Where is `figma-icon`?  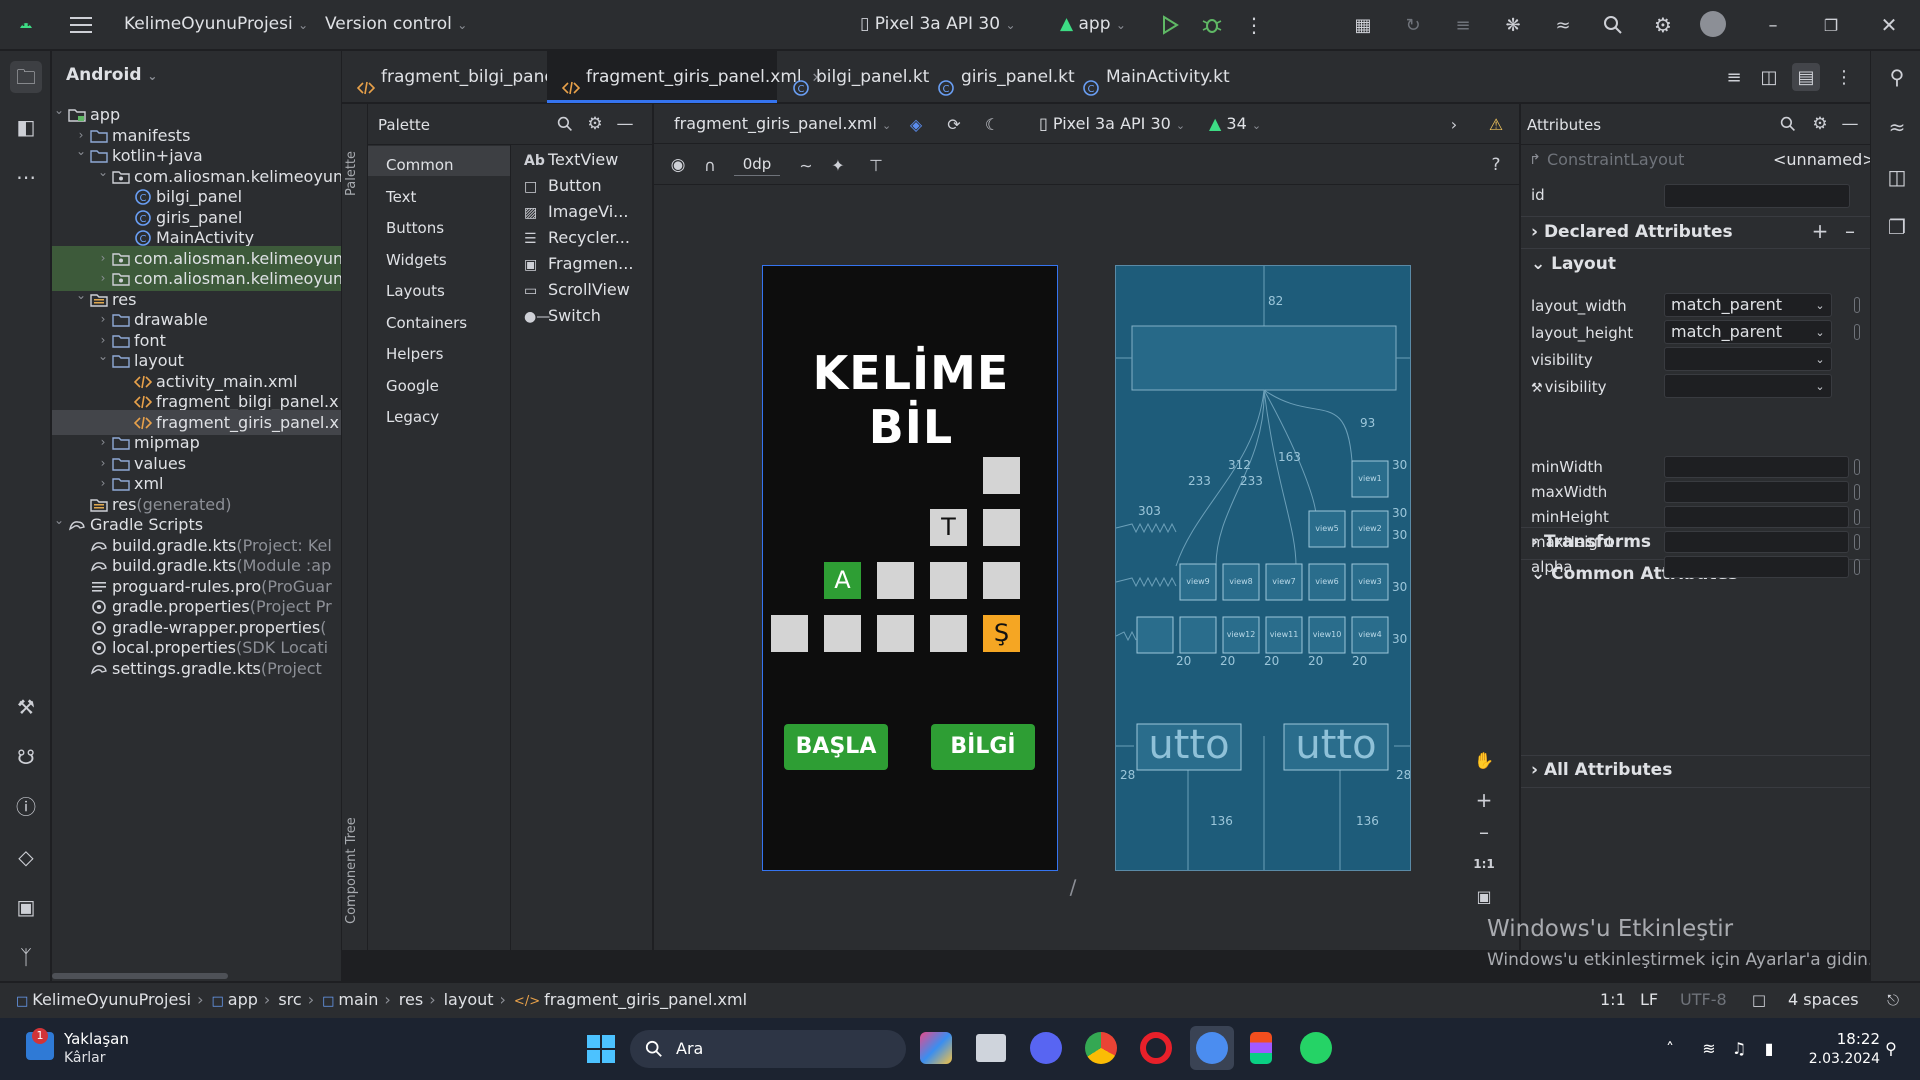 figma-icon is located at coordinates (1261, 1048).